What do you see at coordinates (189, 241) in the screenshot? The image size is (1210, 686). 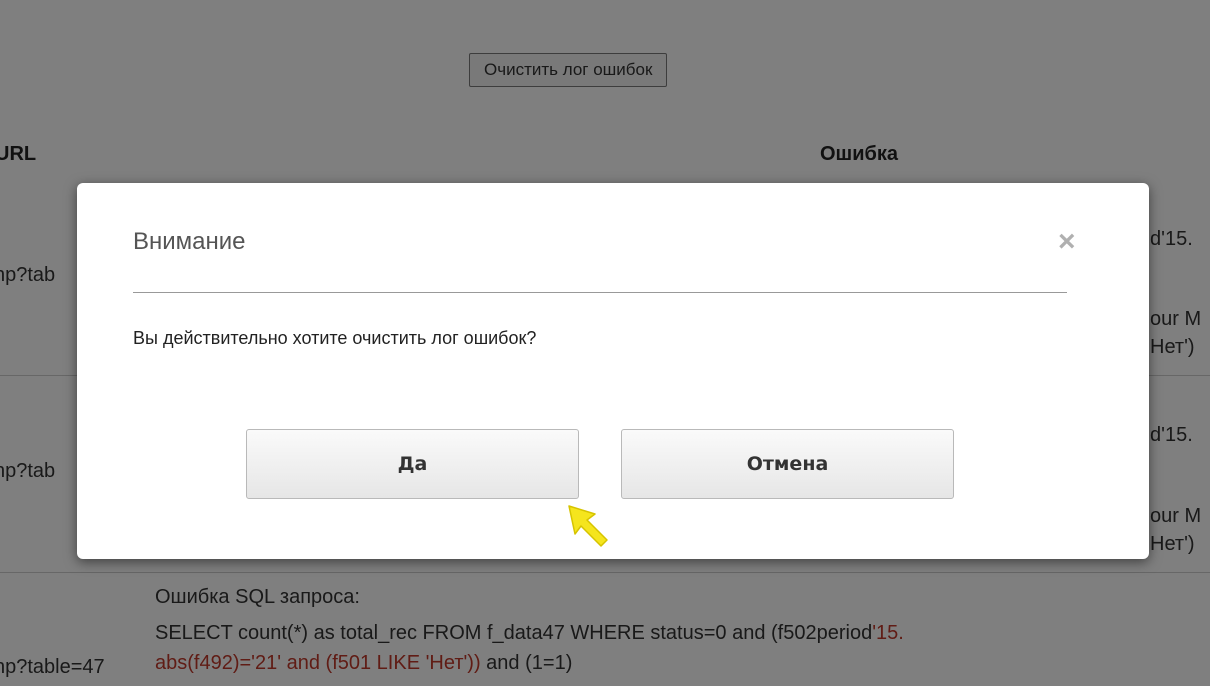 I see `dialog-title: Внимание` at bounding box center [189, 241].